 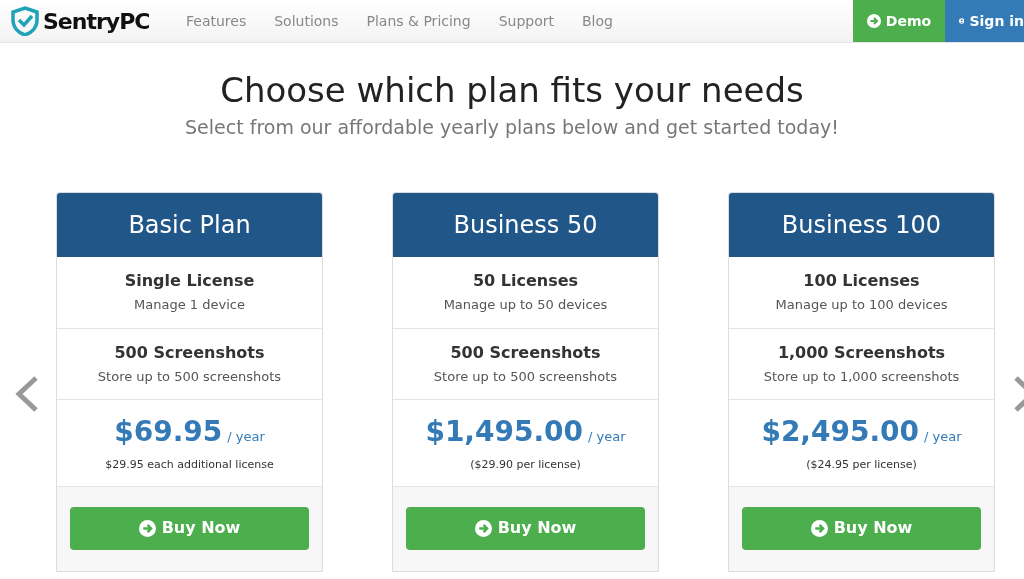 I want to click on price: $69.95, so click(x=168, y=432).